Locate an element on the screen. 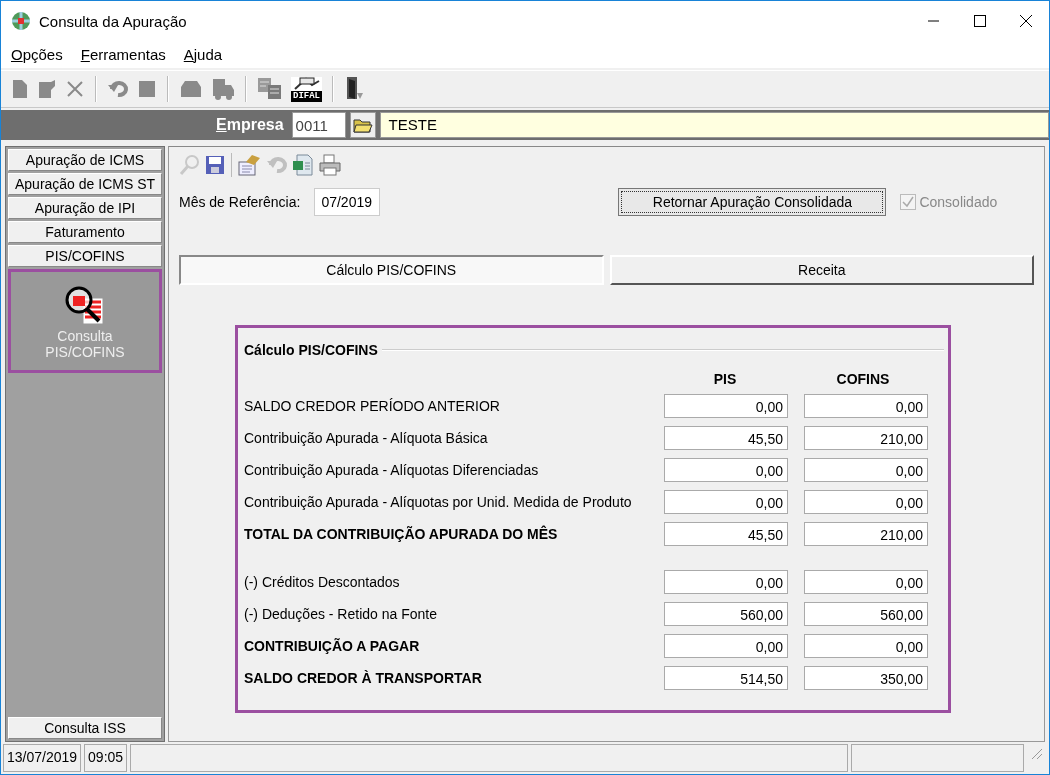 The image size is (1050, 775). checkbox-label: Consolidado is located at coordinates (958, 202).